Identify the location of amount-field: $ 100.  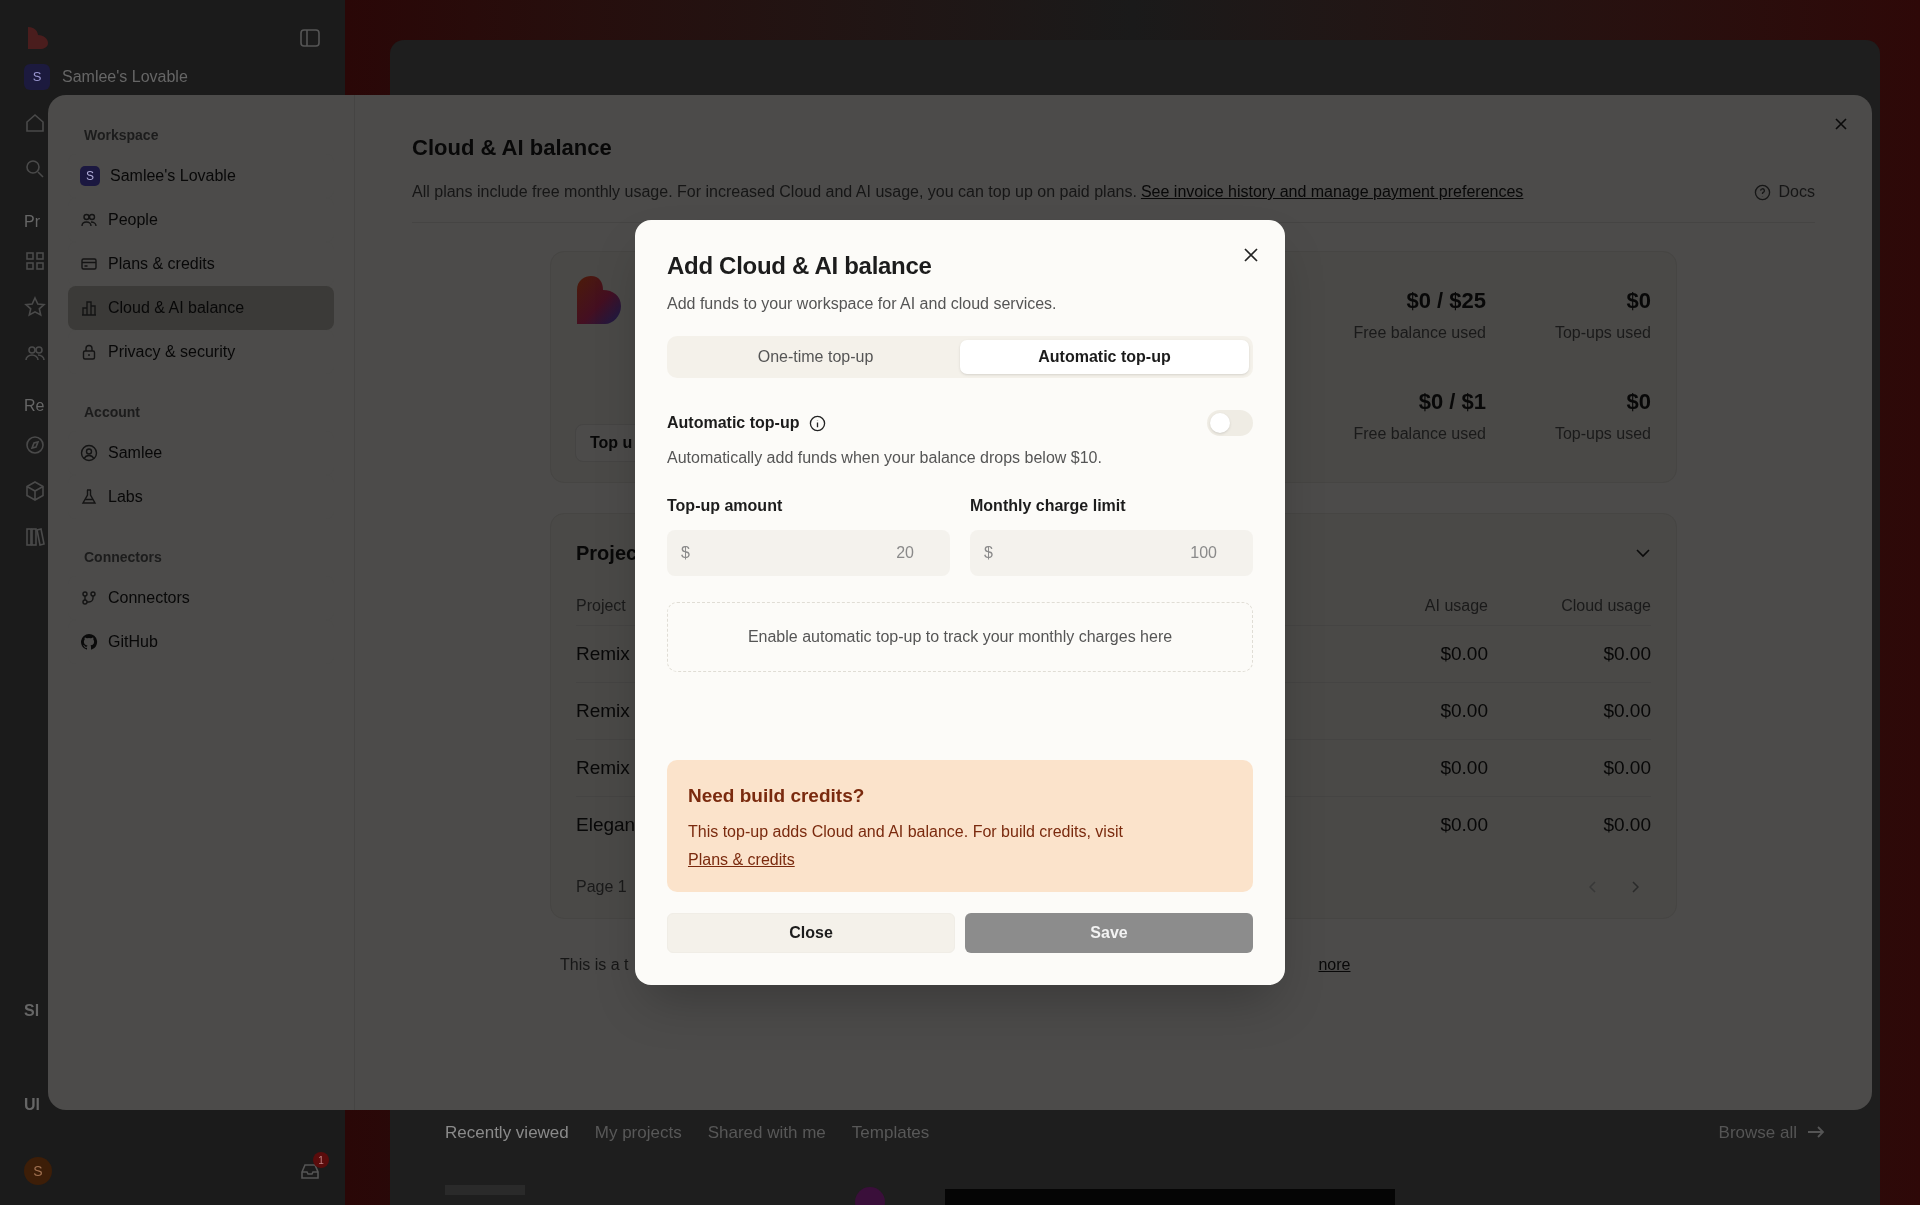
(1111, 553).